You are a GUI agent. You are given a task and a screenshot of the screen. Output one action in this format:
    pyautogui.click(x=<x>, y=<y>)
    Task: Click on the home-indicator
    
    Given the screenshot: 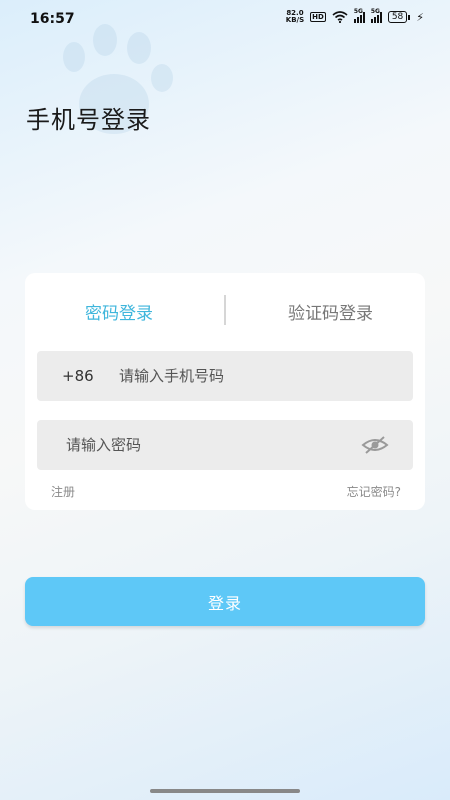 What is the action you would take?
    pyautogui.click(x=225, y=791)
    